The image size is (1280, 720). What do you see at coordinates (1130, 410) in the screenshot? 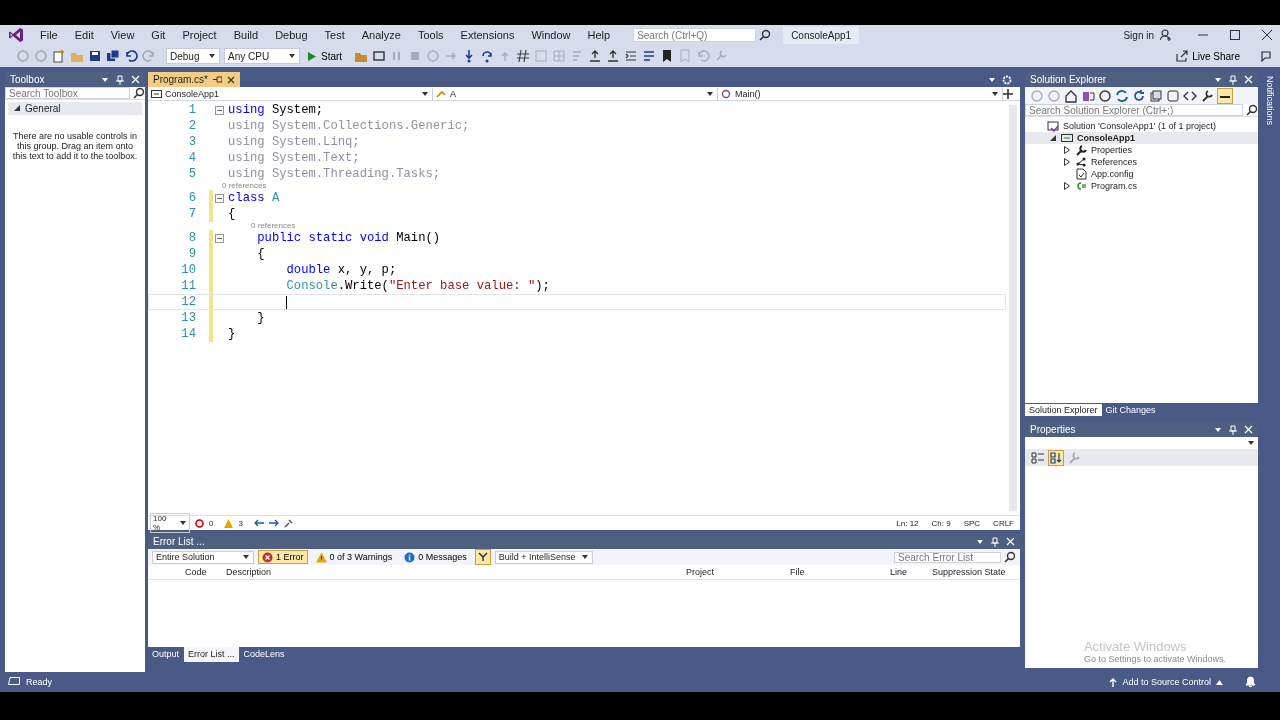
I see `panel-tab: Git Changes` at bounding box center [1130, 410].